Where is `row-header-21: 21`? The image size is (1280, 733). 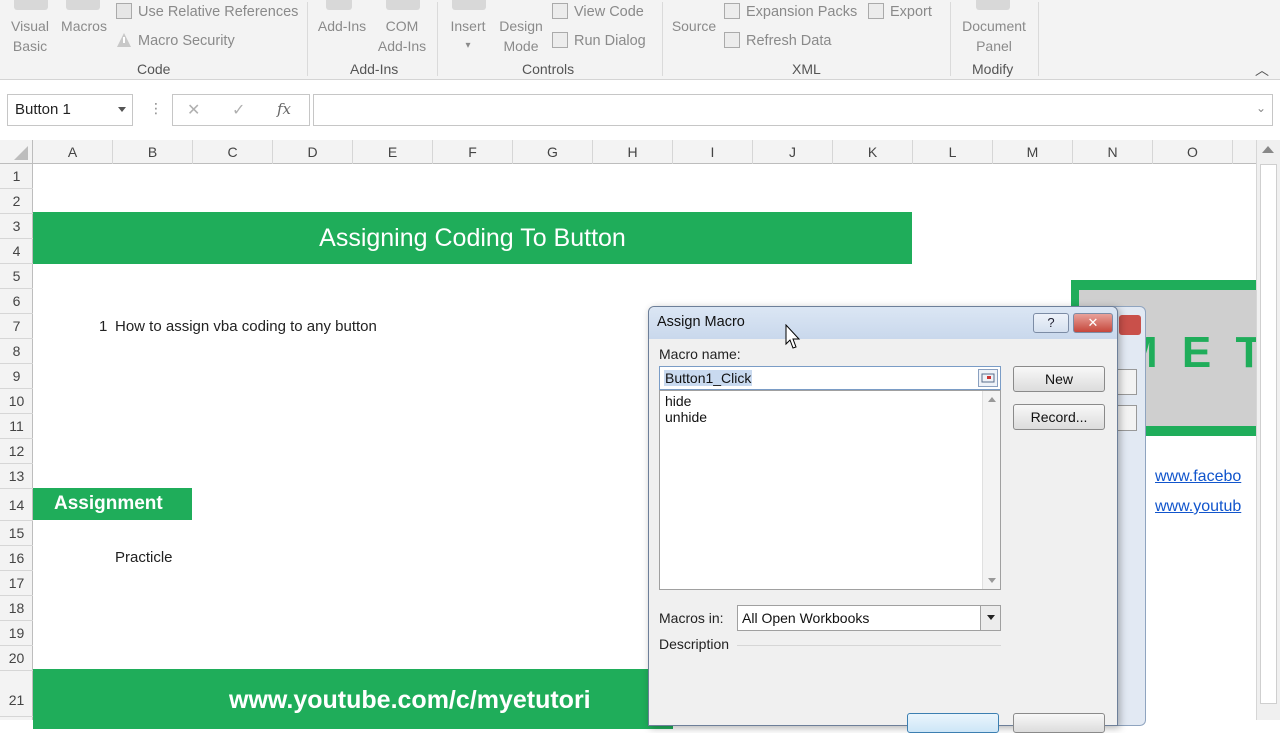
row-header-21: 21 is located at coordinates (16, 694).